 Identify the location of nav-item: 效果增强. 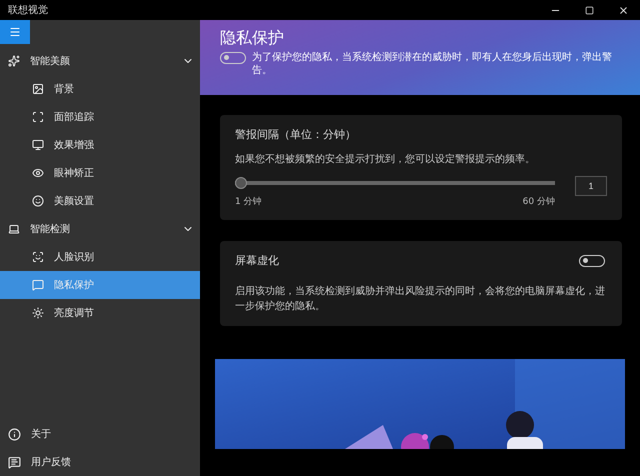
(100, 145).